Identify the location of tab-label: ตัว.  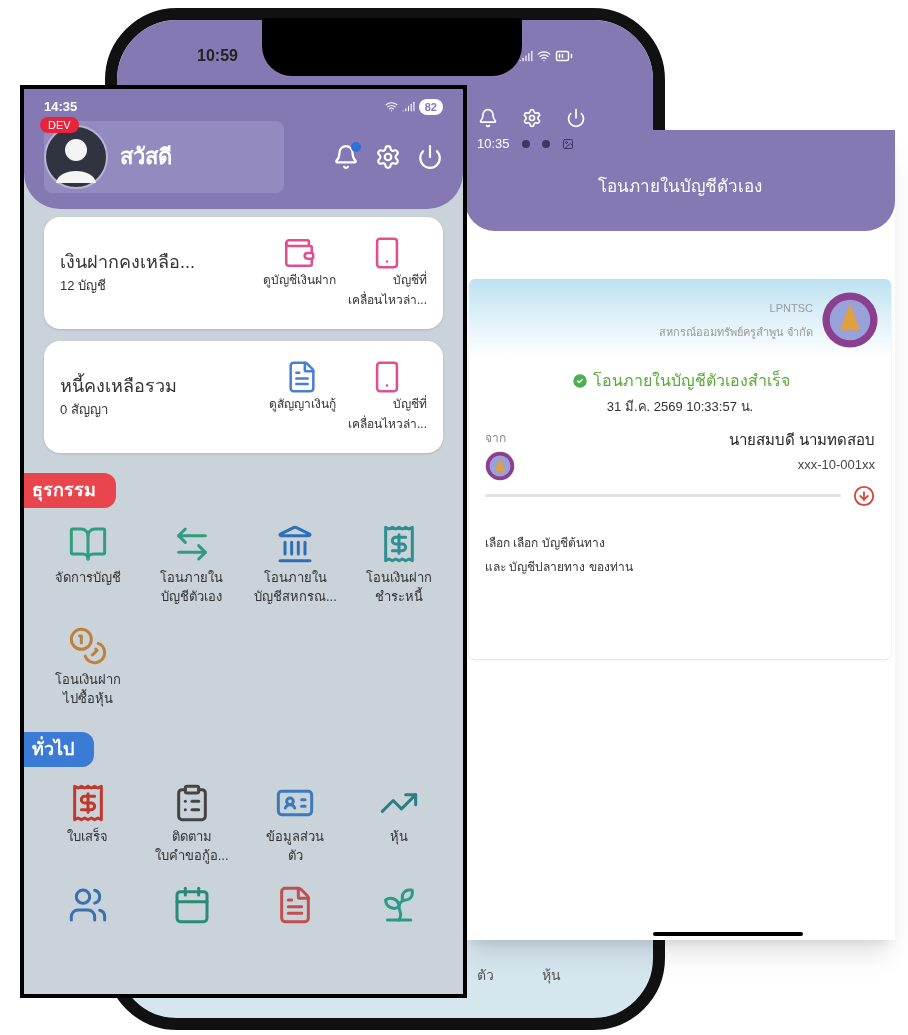
(485, 975).